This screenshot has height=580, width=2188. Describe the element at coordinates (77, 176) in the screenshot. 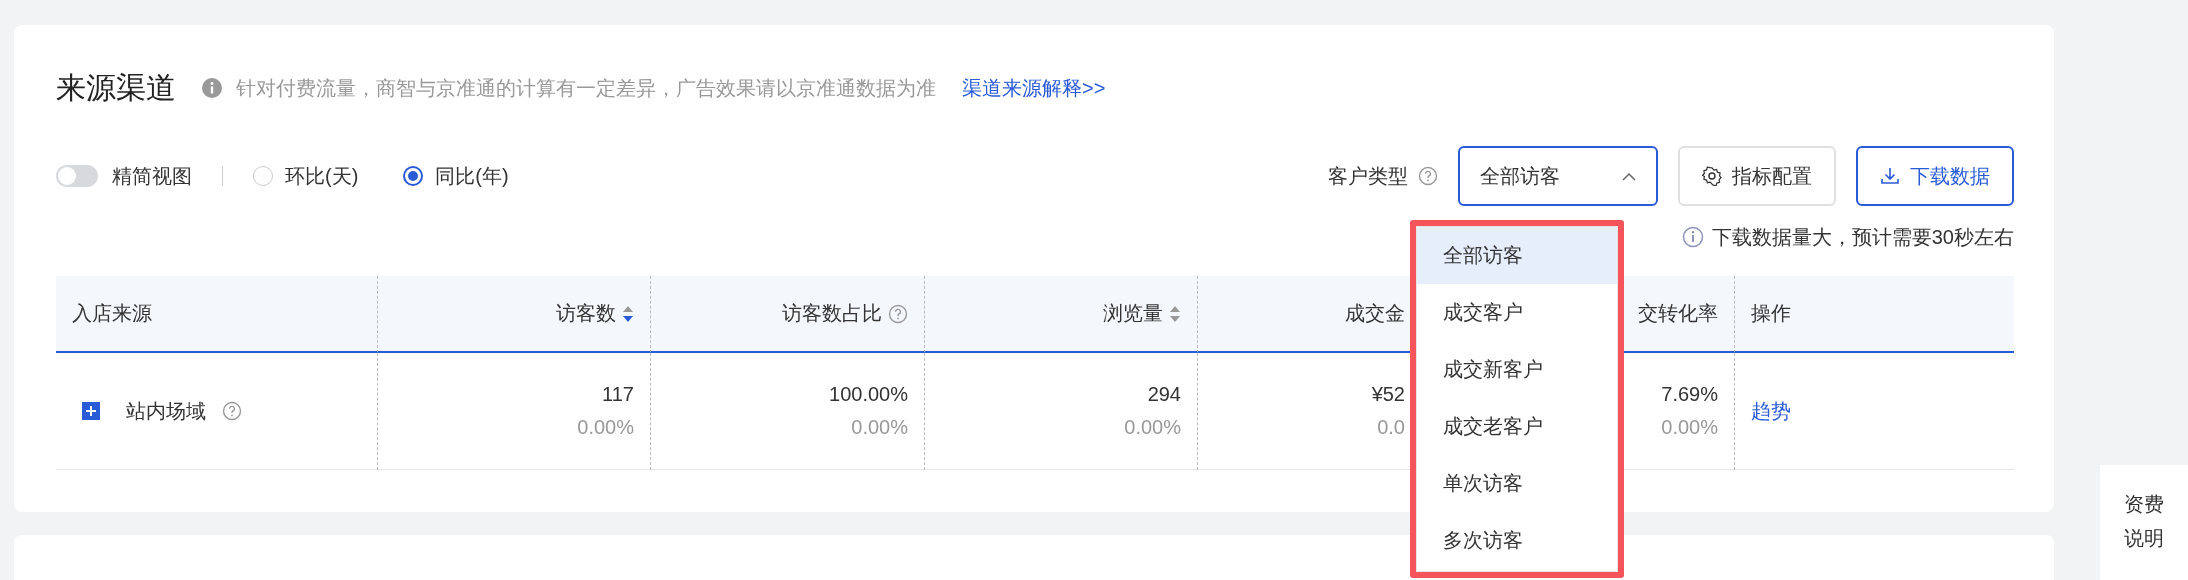

I see `toggle-switch` at that location.